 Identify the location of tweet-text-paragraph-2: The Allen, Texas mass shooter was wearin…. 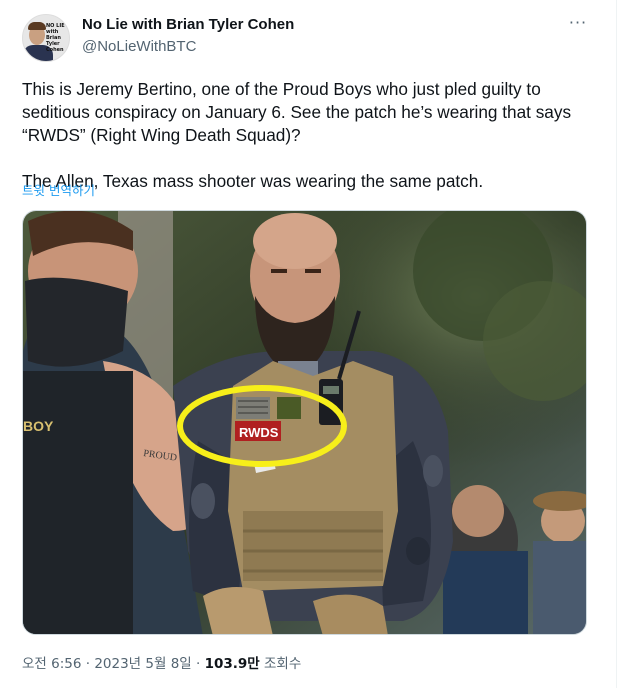
(253, 181).